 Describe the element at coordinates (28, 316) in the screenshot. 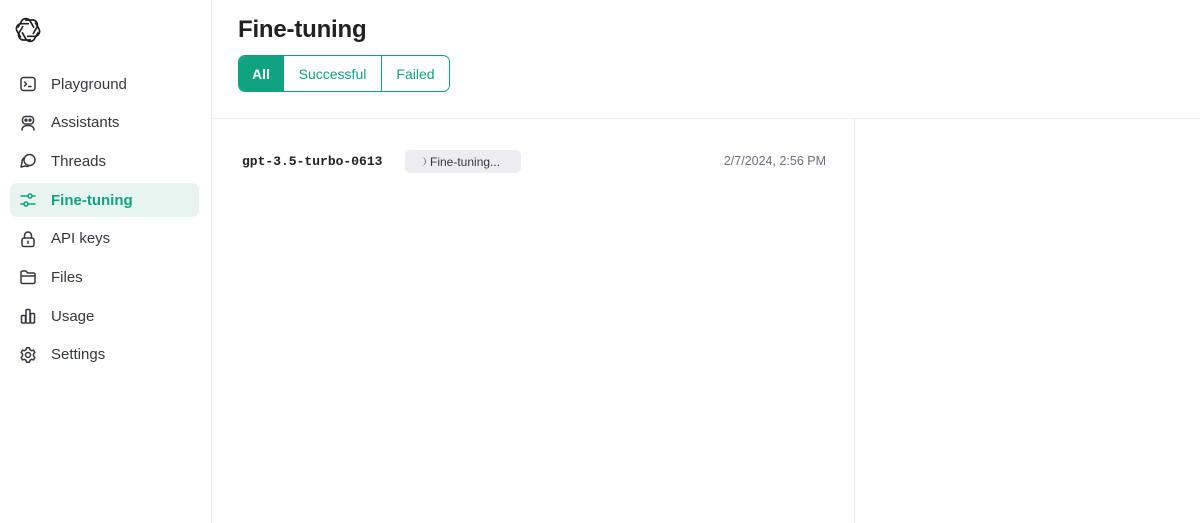

I see `bar-chart-icon` at that location.